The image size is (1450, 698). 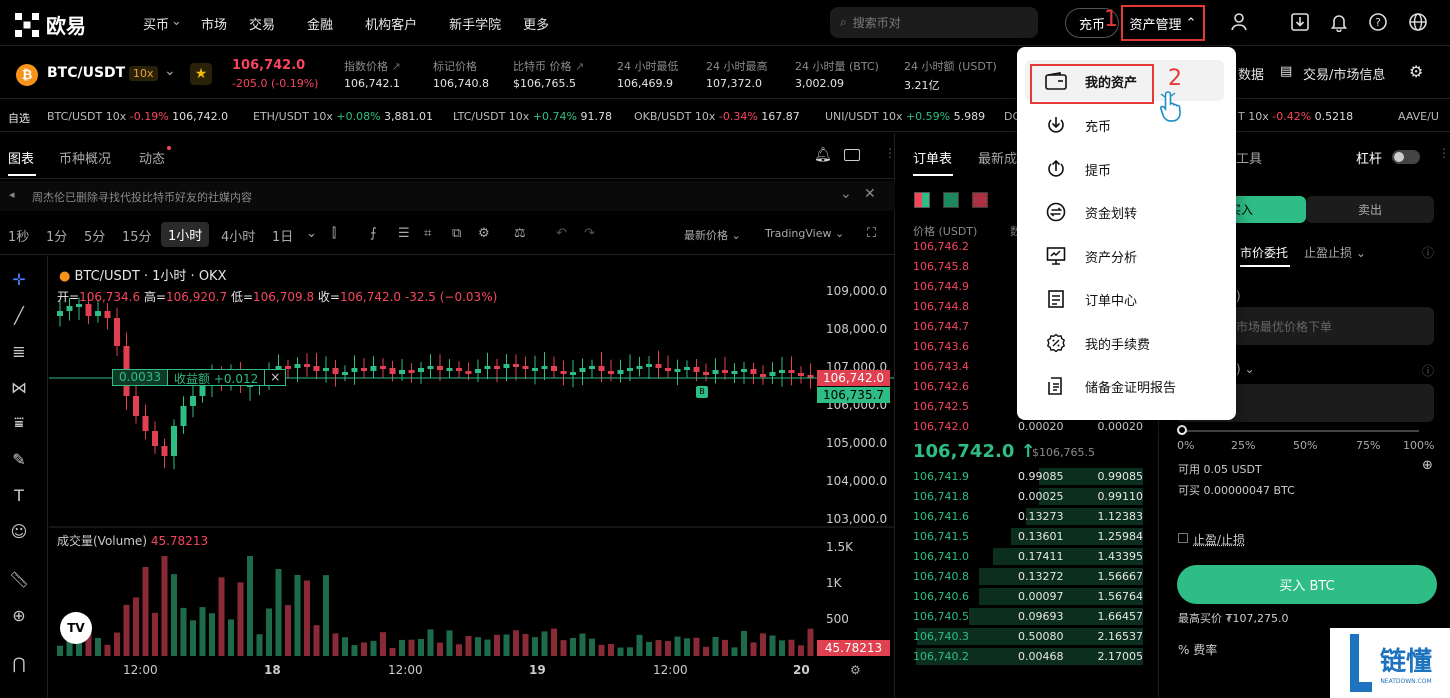 What do you see at coordinates (1370, 209) in the screenshot?
I see `sell-tab: 卖出` at bounding box center [1370, 209].